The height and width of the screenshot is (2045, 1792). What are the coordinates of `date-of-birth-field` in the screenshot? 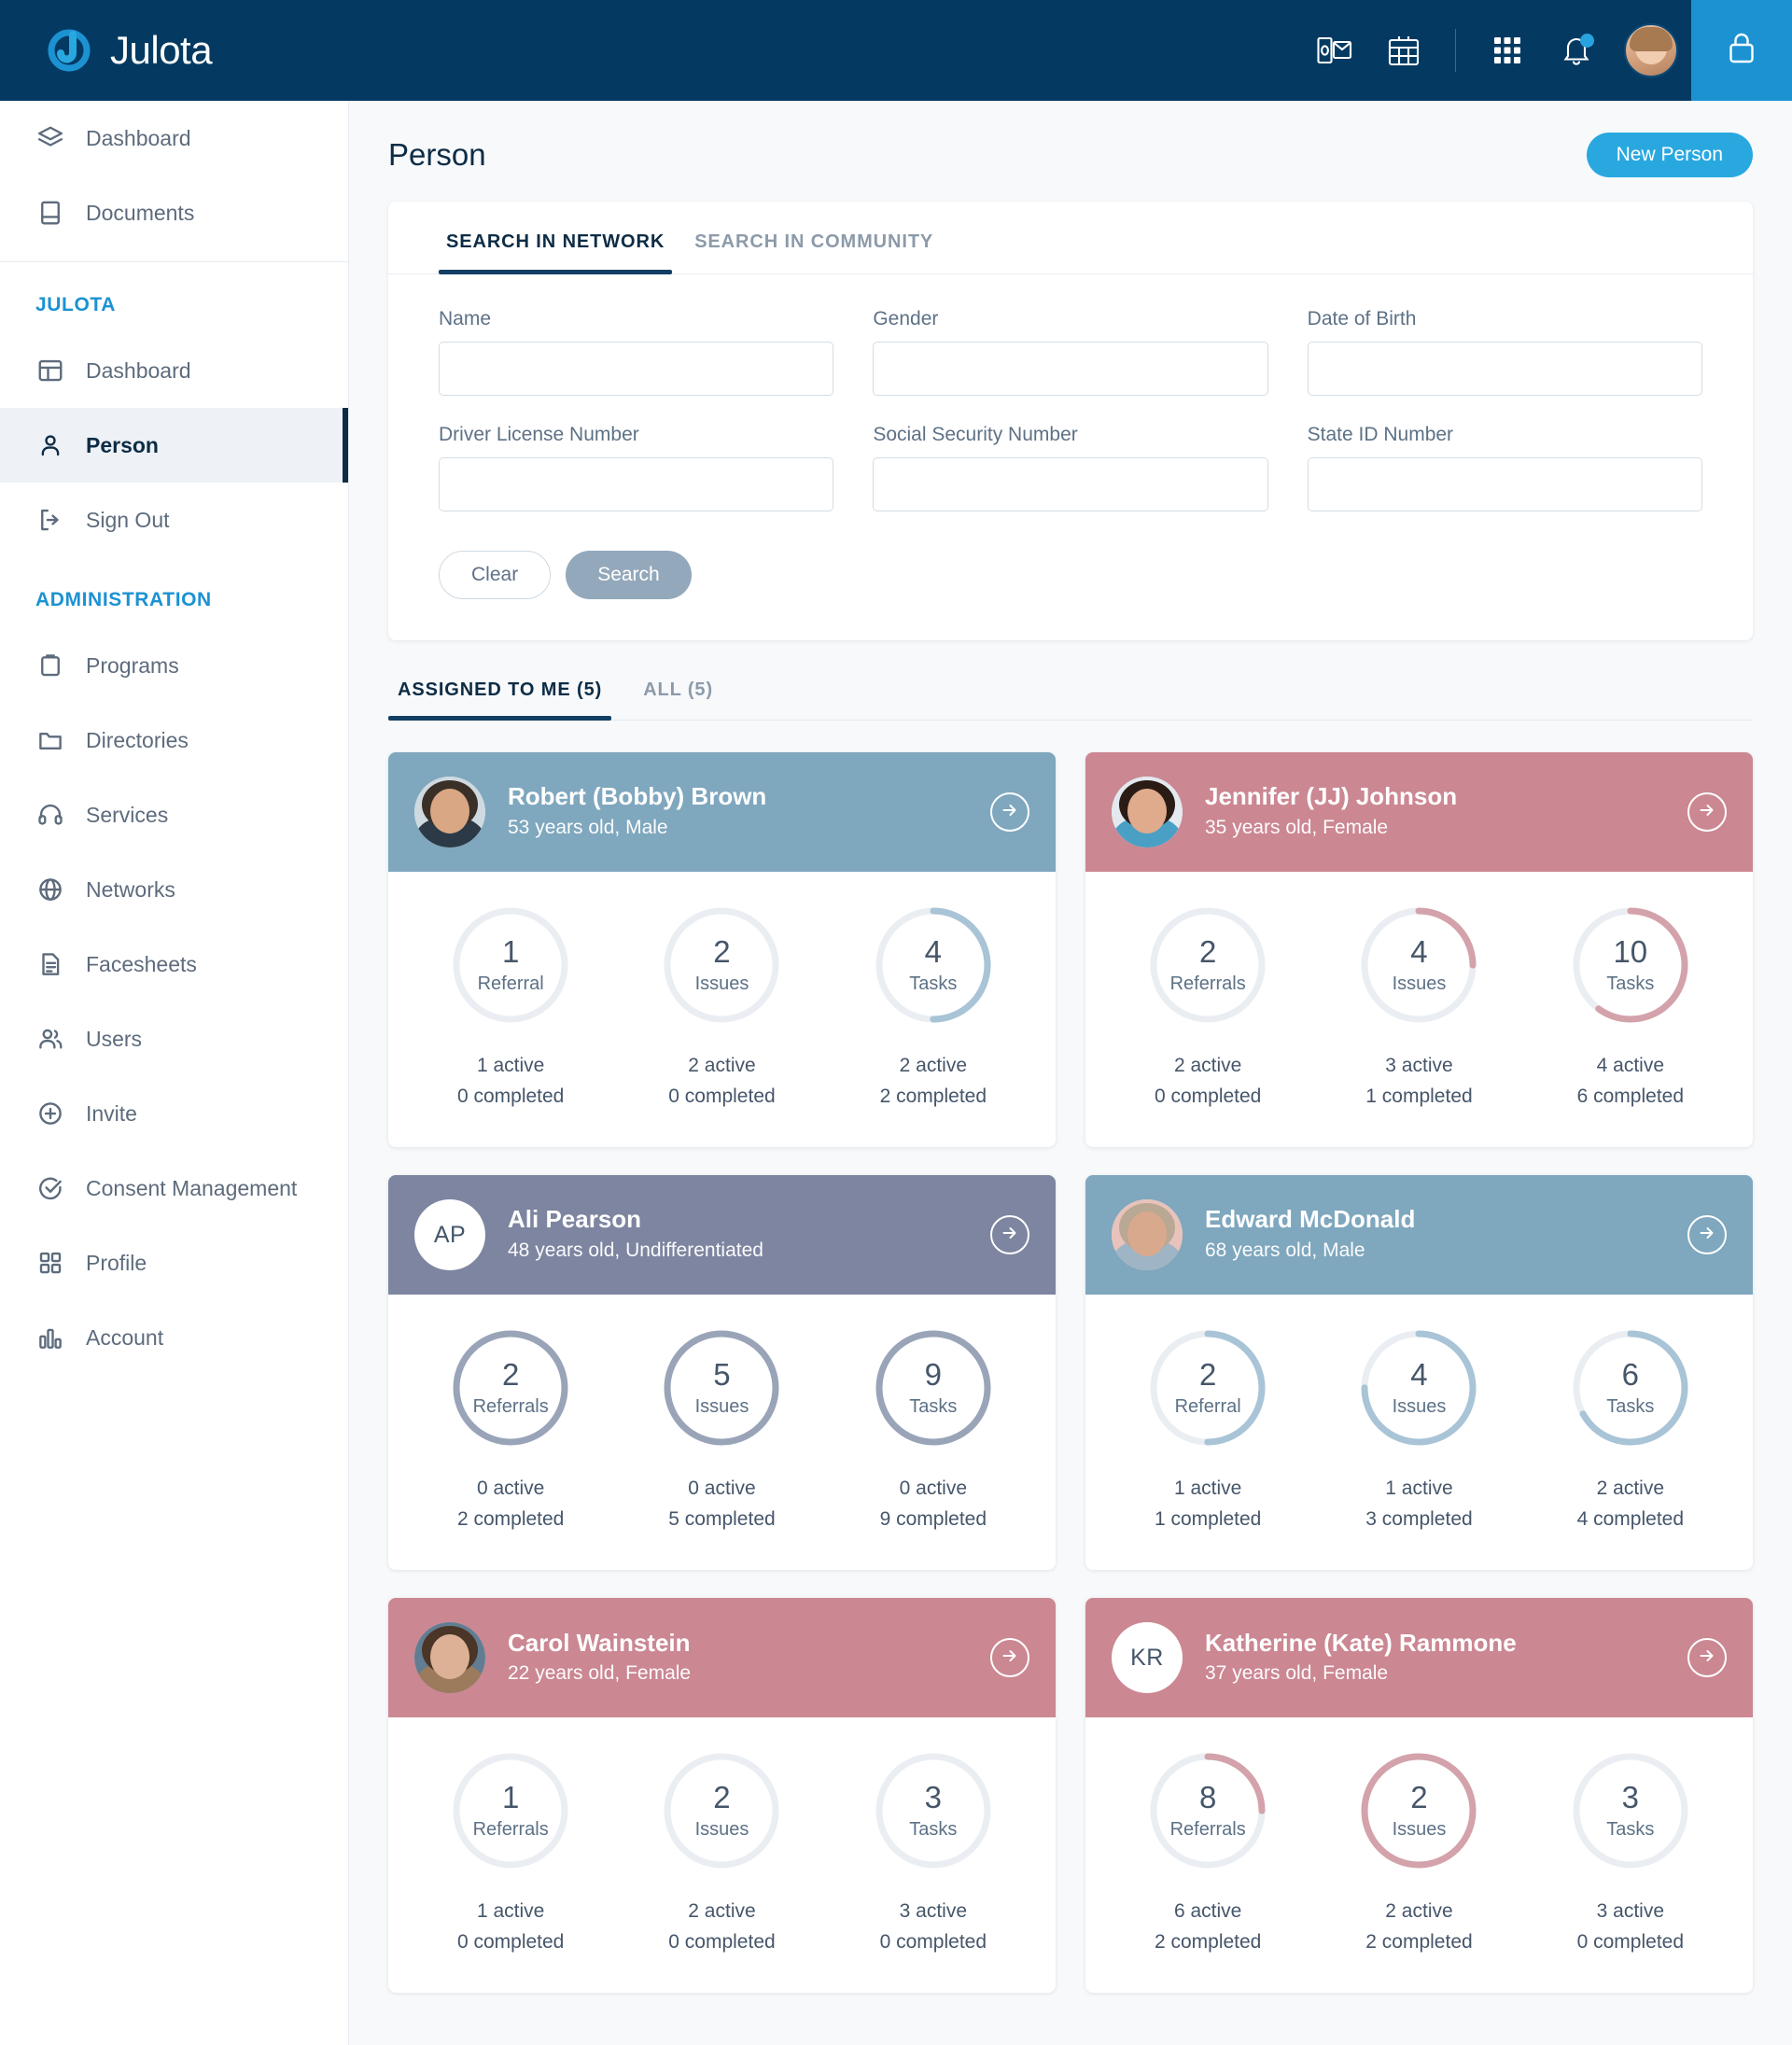 It's located at (1504, 369).